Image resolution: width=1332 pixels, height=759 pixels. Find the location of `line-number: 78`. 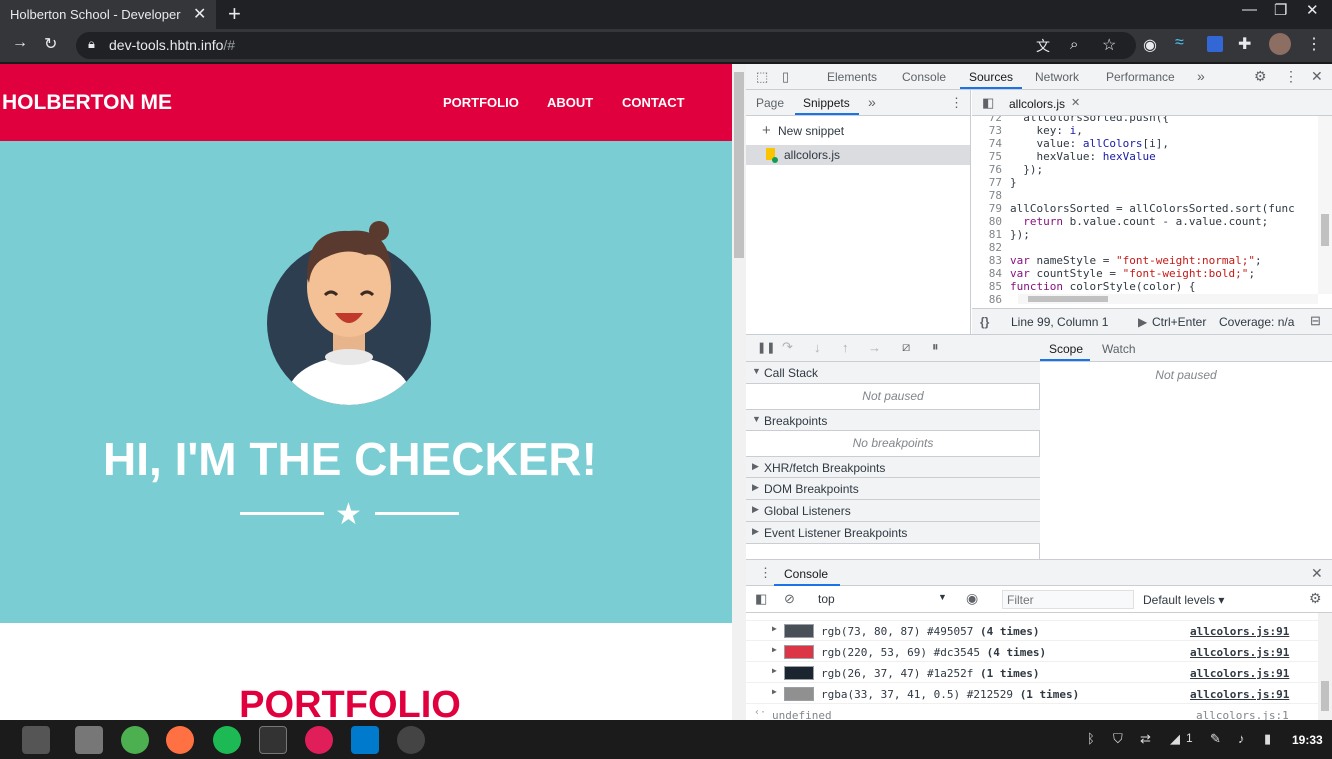

line-number: 78 is located at coordinates (991, 195).